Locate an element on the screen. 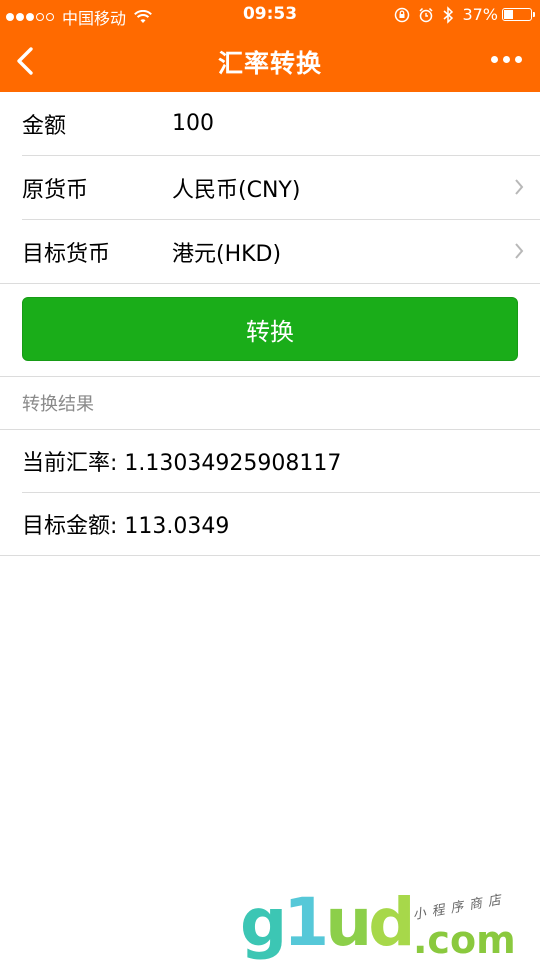  target-currency-row: 目标货币 港元(HKD) is located at coordinates (270, 252).